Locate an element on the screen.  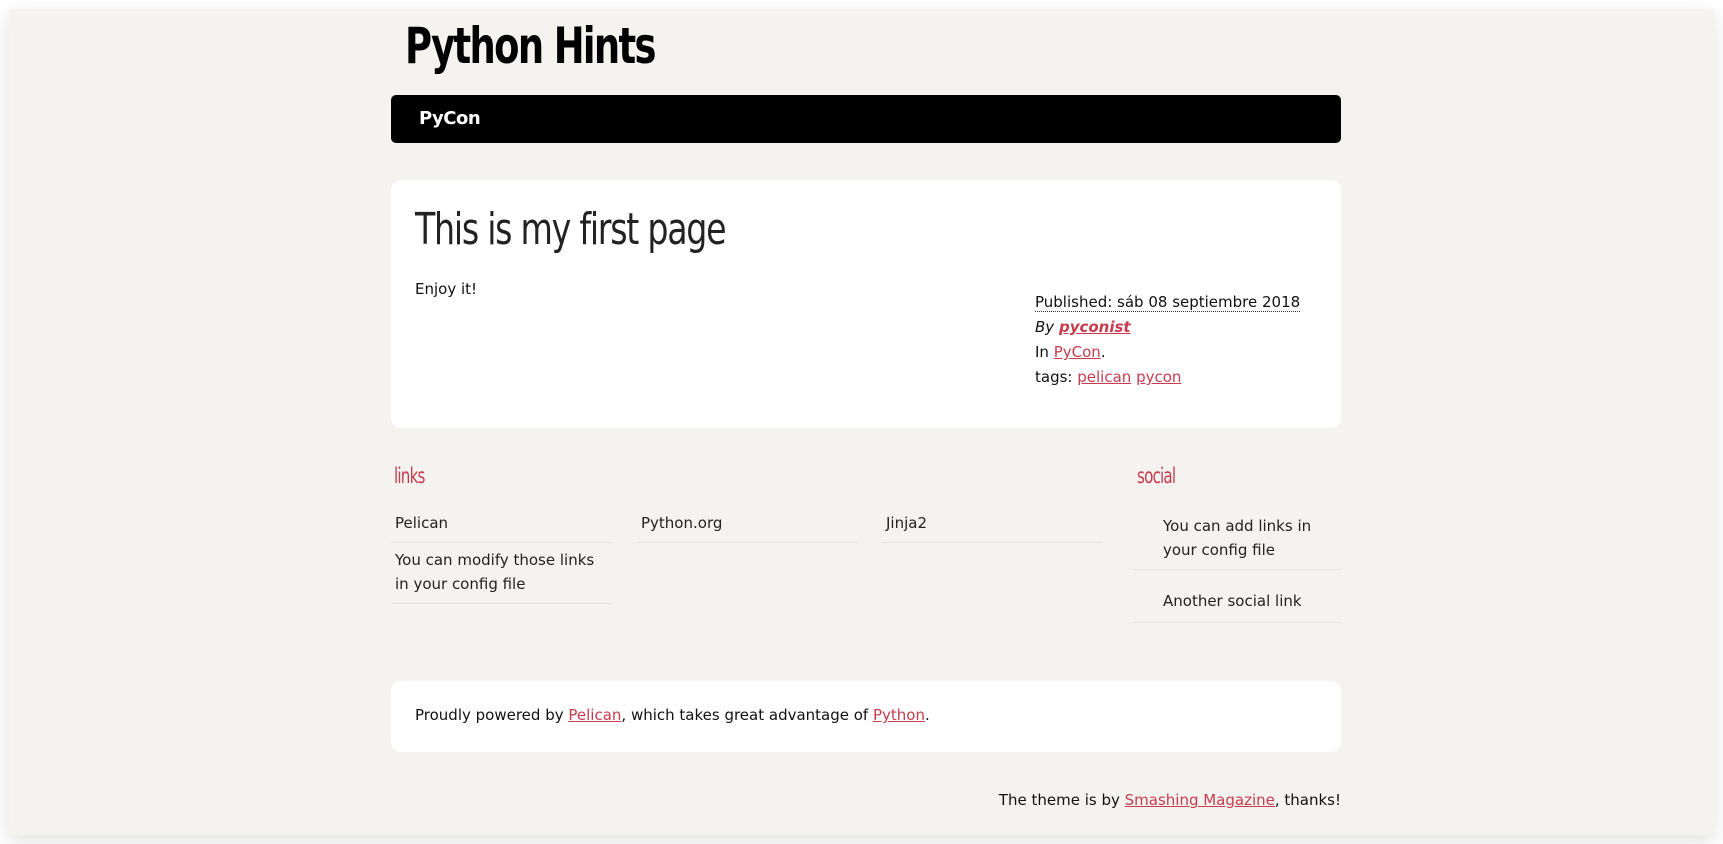
site-title: Python Hints is located at coordinates (531, 46).